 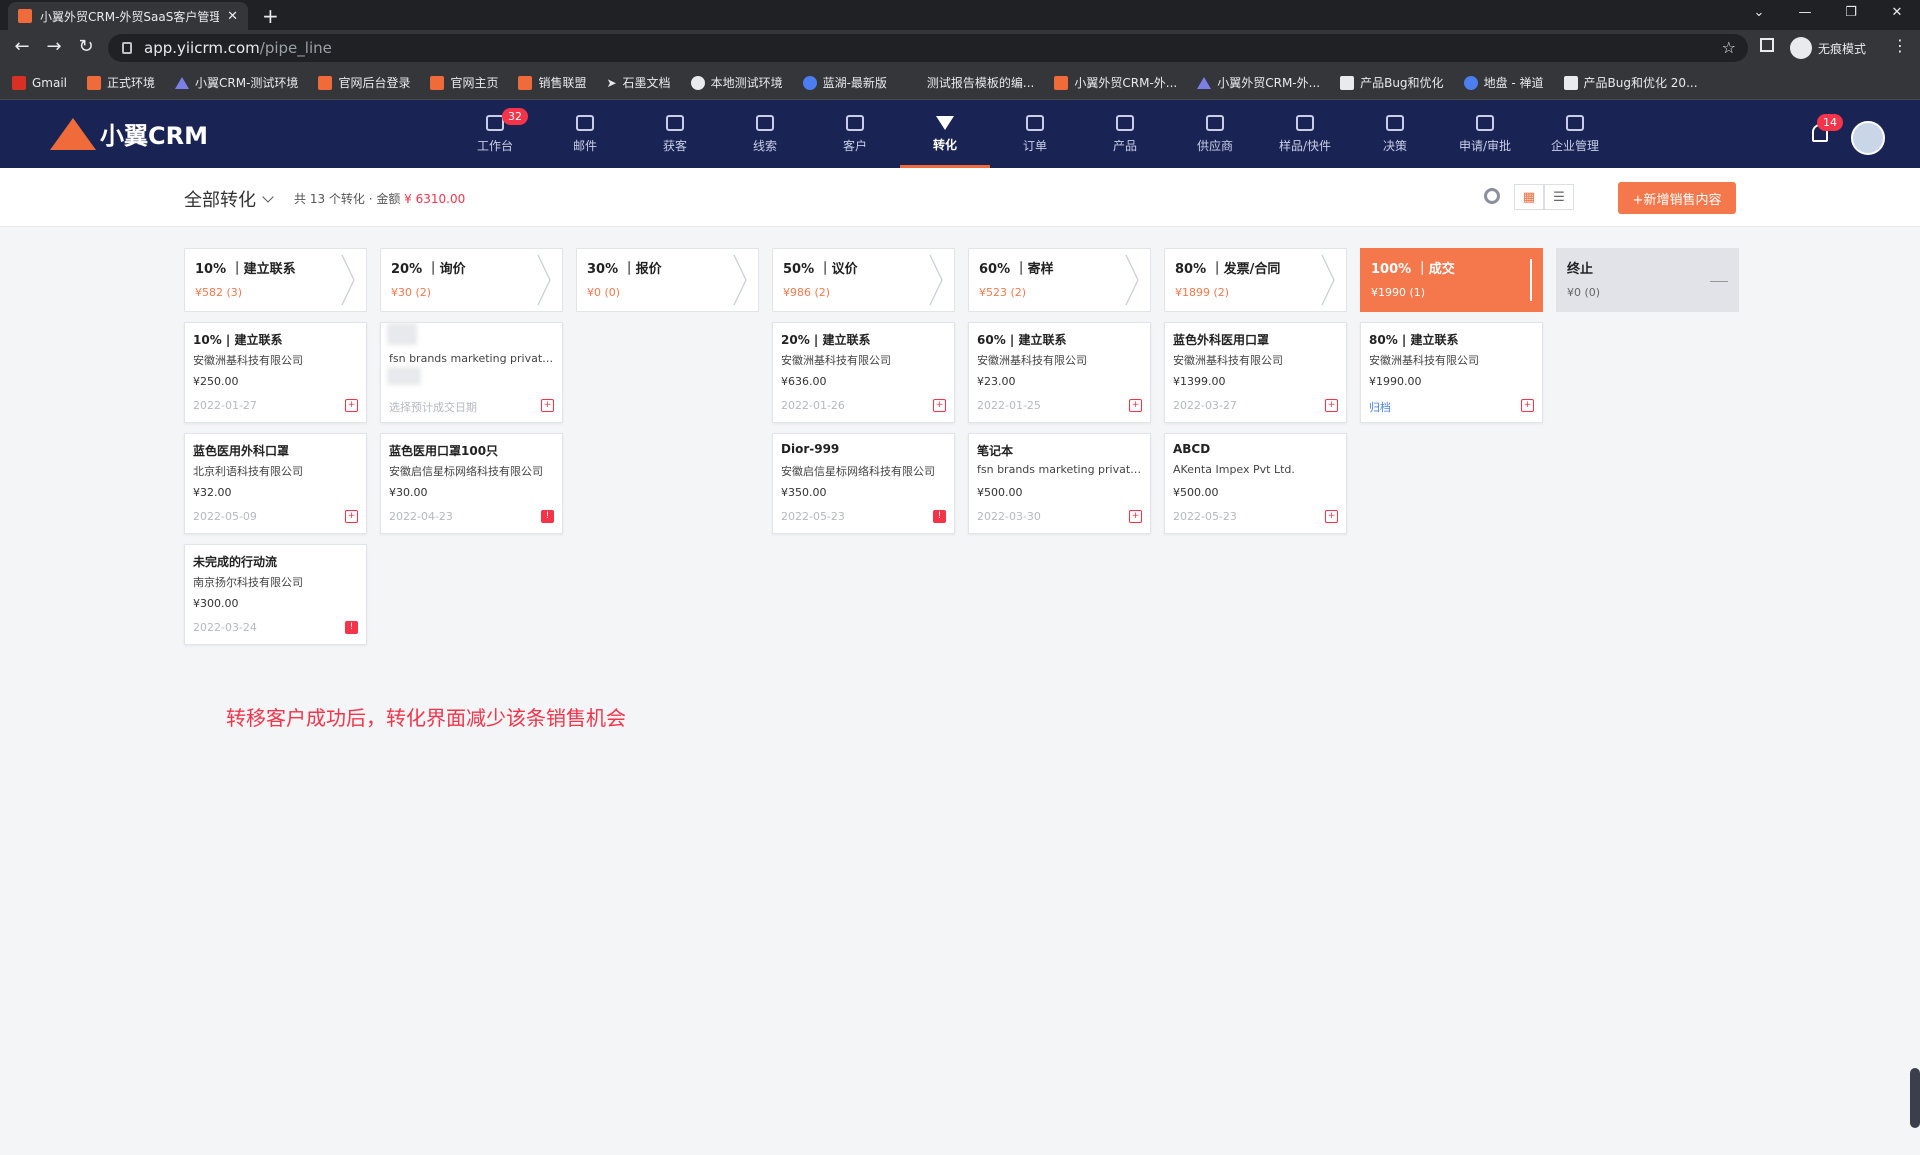 What do you see at coordinates (585, 134) in the screenshot?
I see `nav-item-1: 邮件` at bounding box center [585, 134].